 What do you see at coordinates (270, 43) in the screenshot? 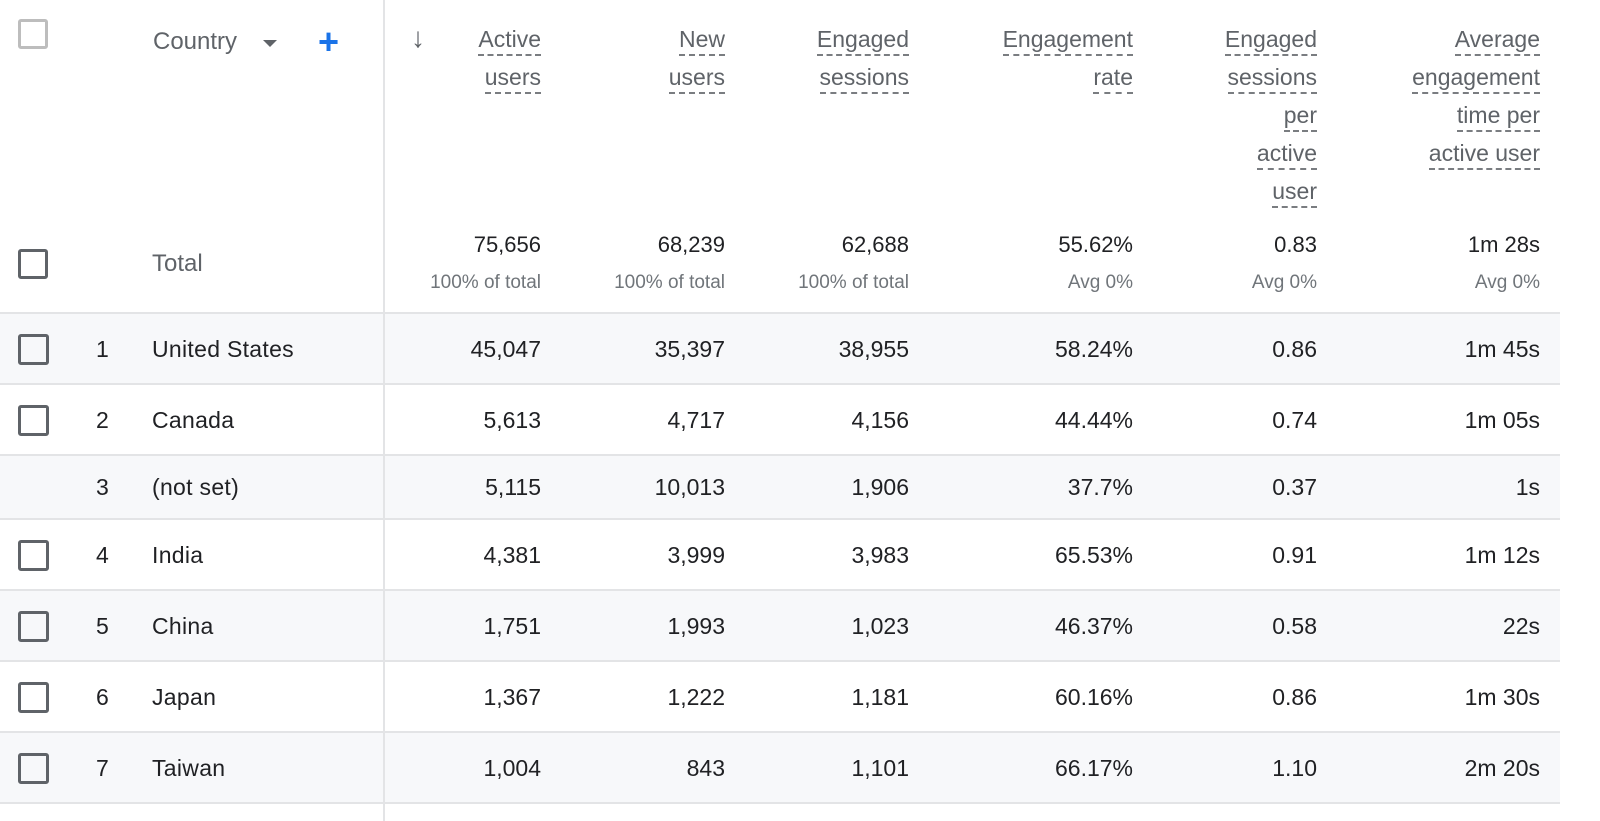
I see `caret-down-icon` at bounding box center [270, 43].